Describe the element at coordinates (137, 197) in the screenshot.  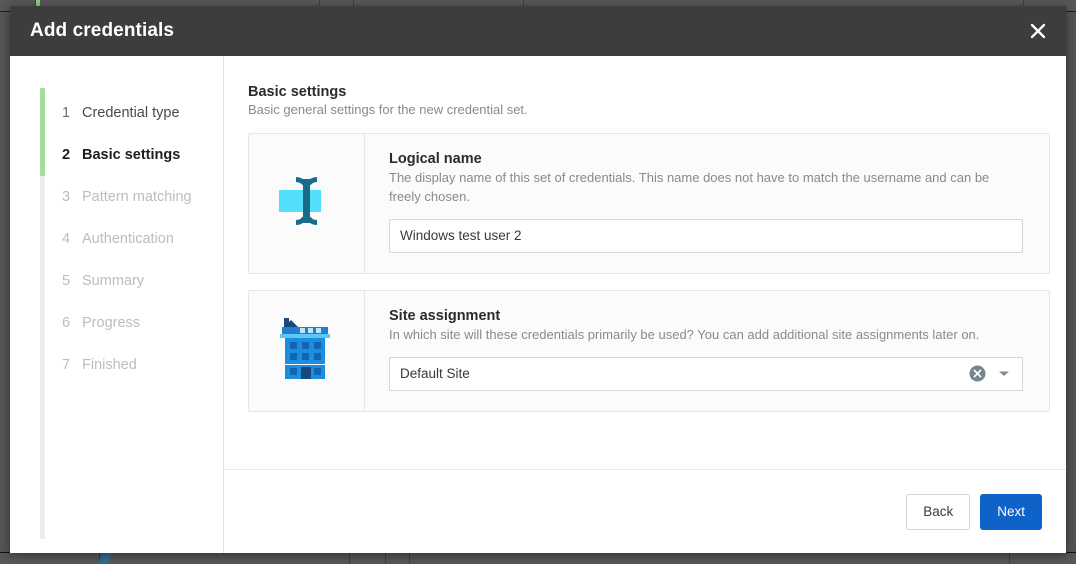
I see `step-label: Pattern matching` at that location.